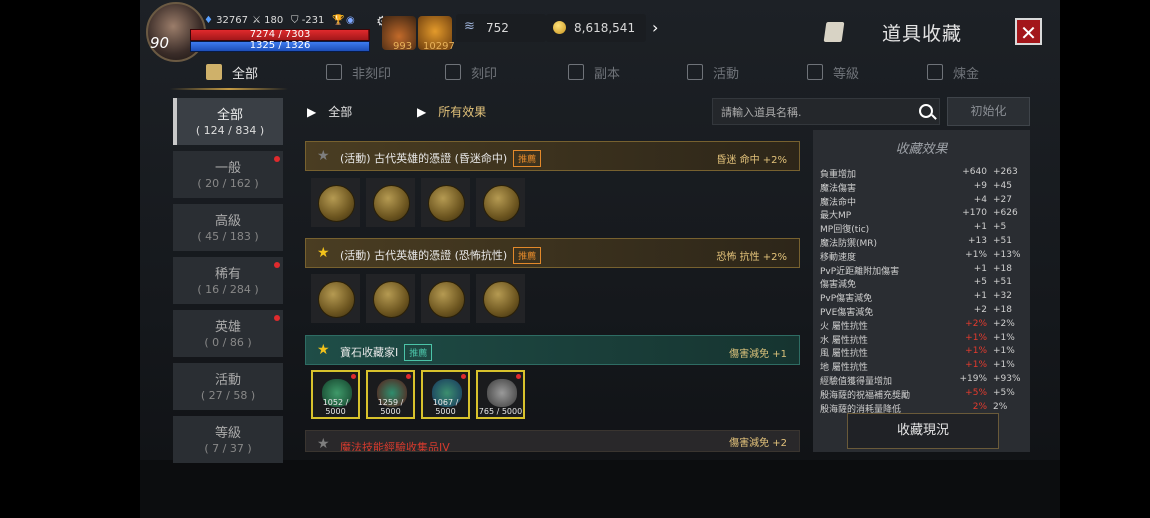  Describe the element at coordinates (227, 221) in the screenshot. I see `category-name: 高級` at that location.